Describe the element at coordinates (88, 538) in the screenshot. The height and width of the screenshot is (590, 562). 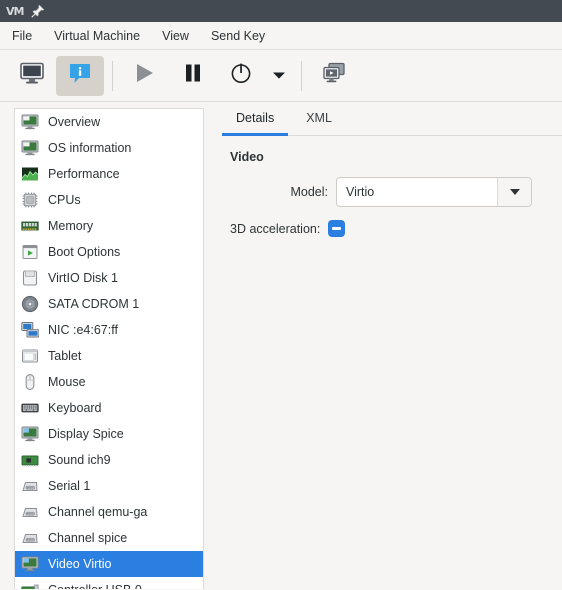
I see `sidebar-item-label: Channel spice` at that location.